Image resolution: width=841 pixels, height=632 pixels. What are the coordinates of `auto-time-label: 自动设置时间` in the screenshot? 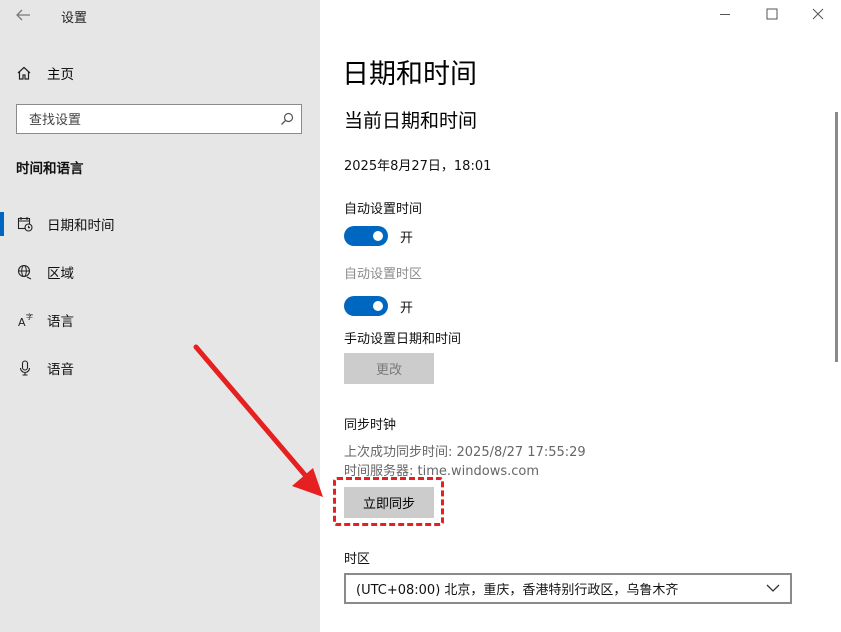 It's located at (383, 209).